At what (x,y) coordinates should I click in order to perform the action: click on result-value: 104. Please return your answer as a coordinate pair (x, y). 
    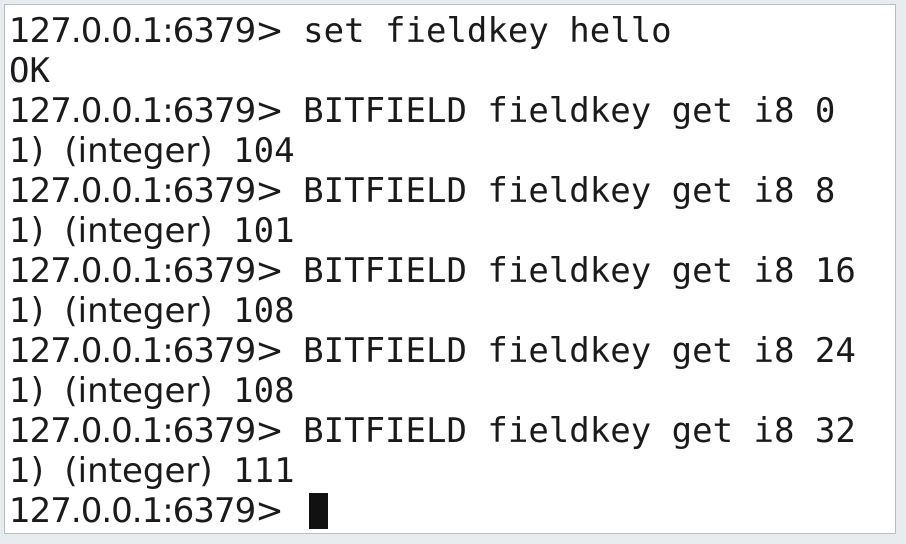
    Looking at the image, I should click on (264, 151).